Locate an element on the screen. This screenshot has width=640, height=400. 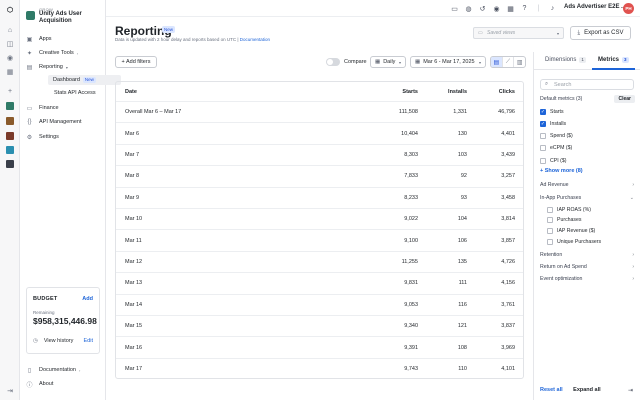
nav-dashboard: Dashboard New is located at coordinates (84, 80).